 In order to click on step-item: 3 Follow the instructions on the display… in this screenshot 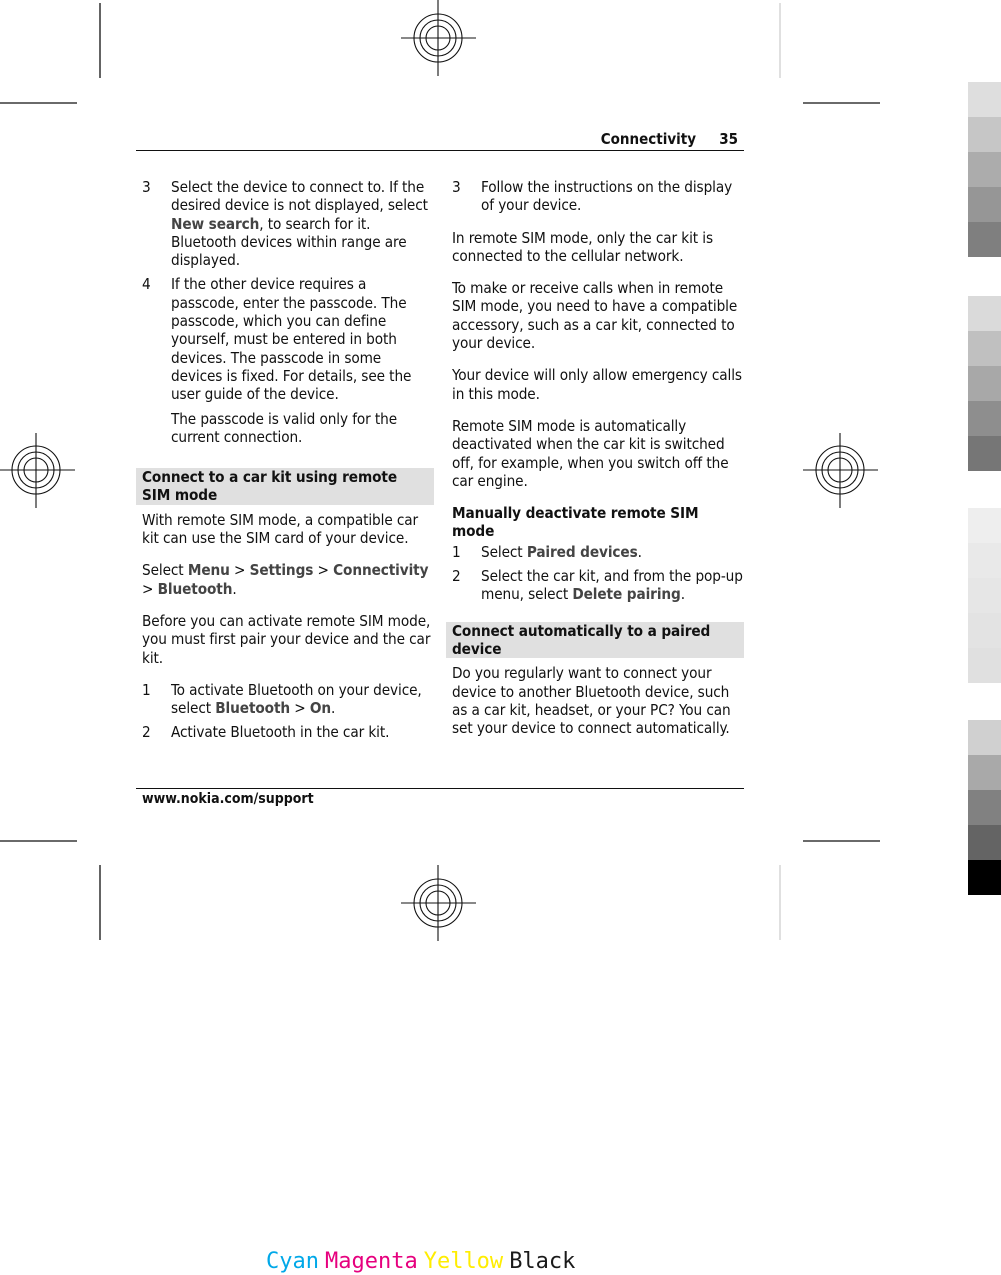, I will do `click(598, 196)`.